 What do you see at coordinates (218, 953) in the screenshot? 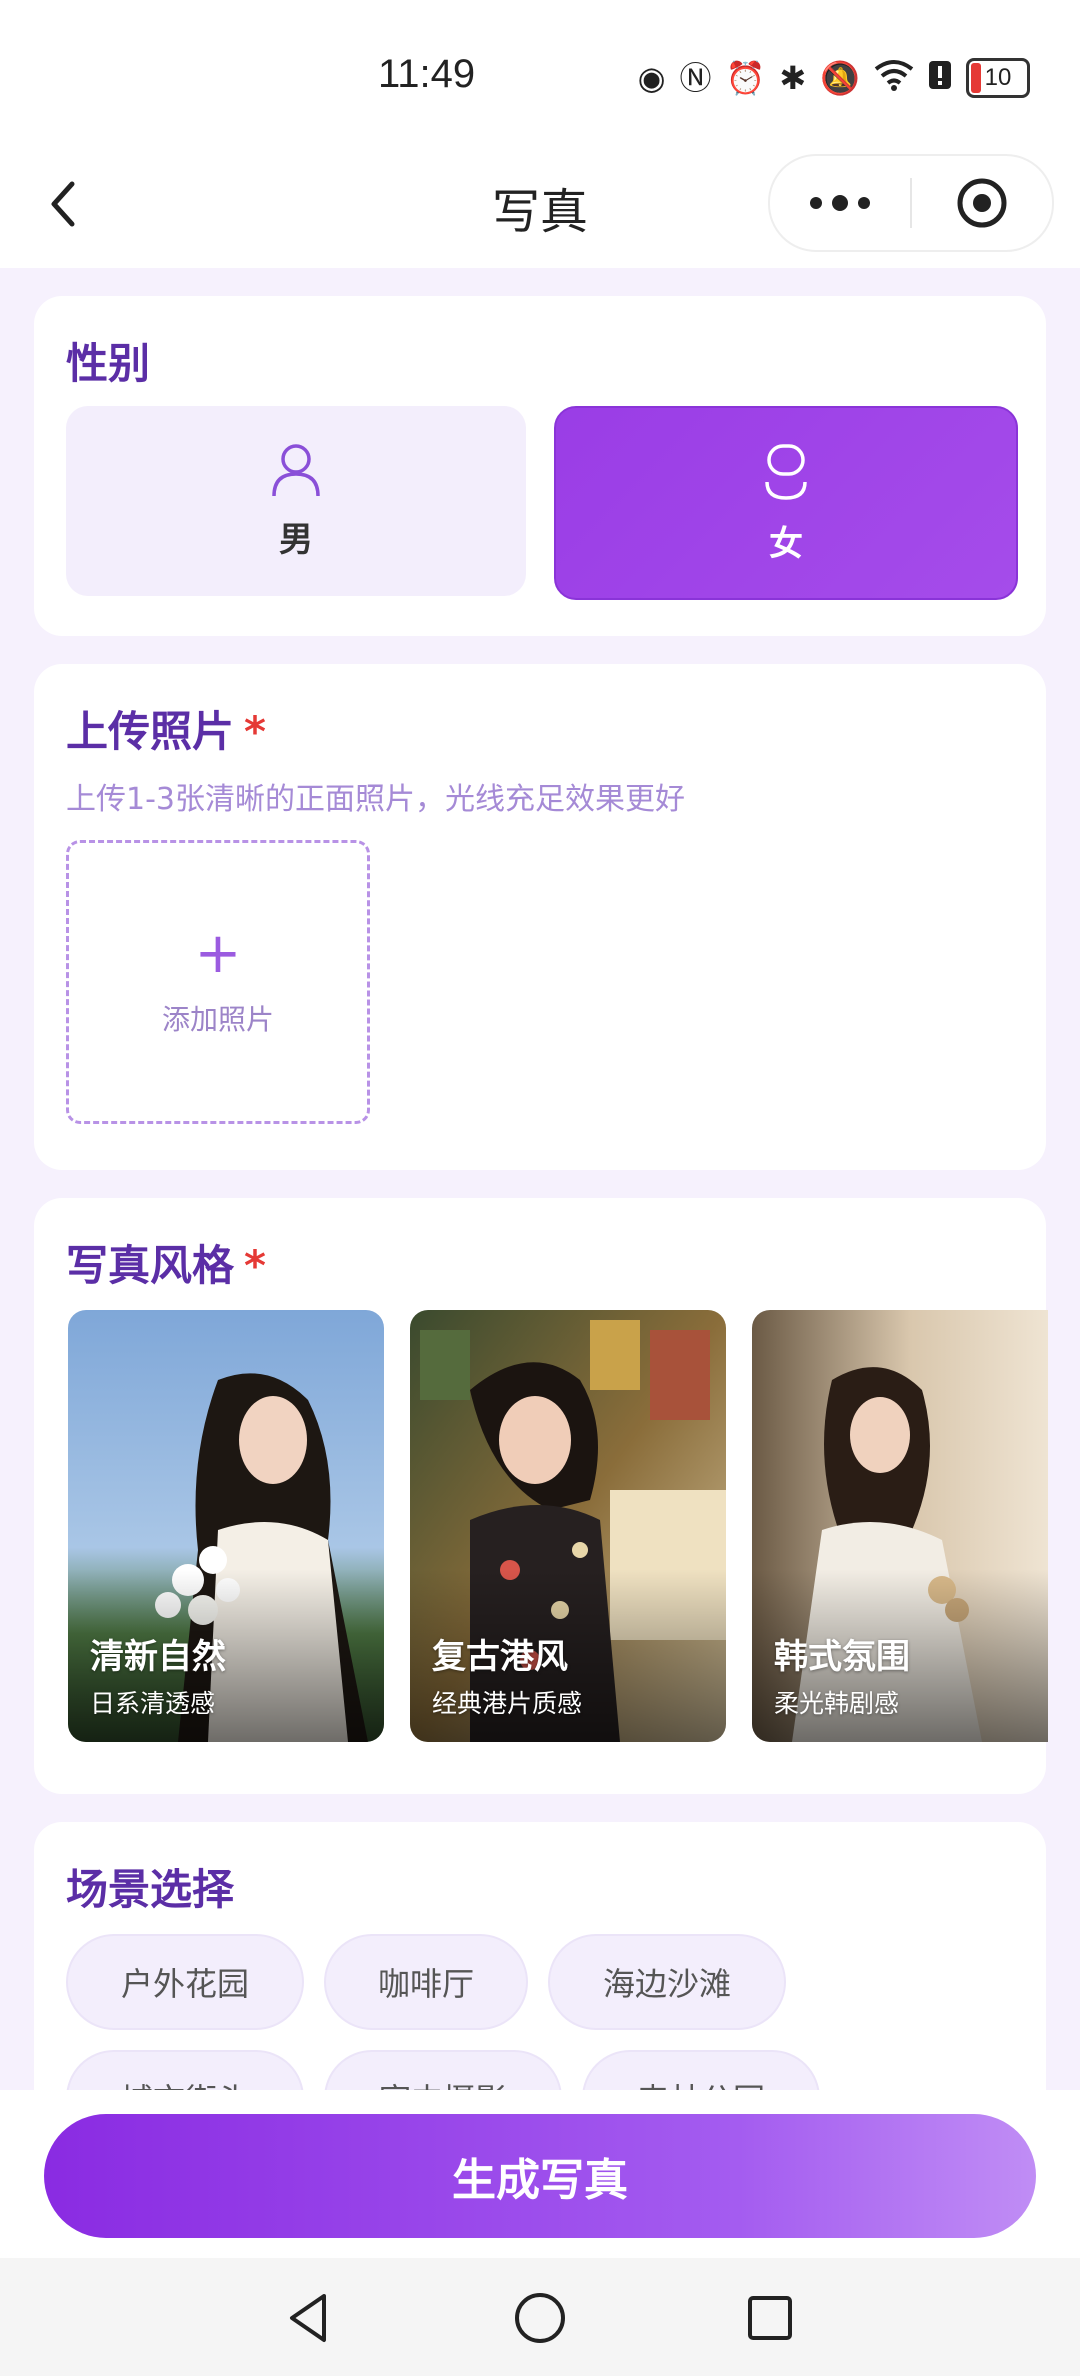
I see `plus-icon: +` at bounding box center [218, 953].